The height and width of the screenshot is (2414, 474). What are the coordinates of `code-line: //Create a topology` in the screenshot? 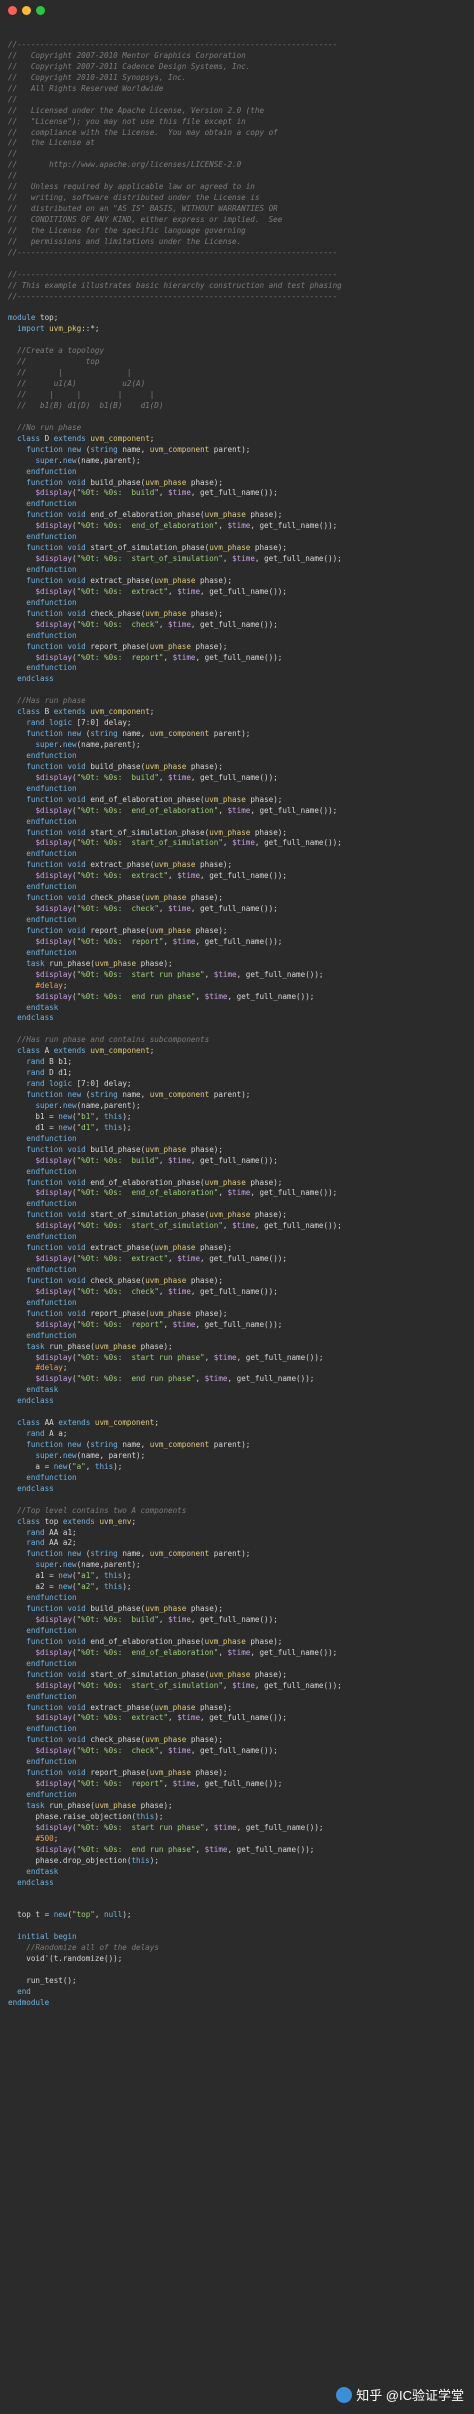 It's located at (61, 351).